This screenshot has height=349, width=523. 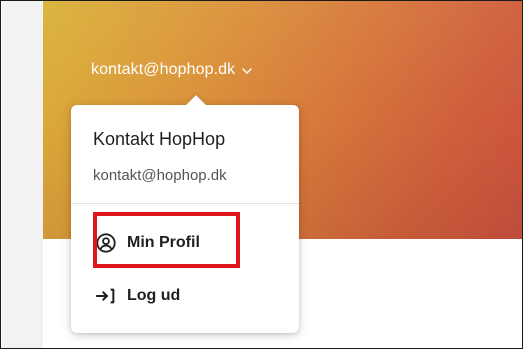 What do you see at coordinates (159, 139) in the screenshot?
I see `dropdown-user-name: Kontakt HopHop` at bounding box center [159, 139].